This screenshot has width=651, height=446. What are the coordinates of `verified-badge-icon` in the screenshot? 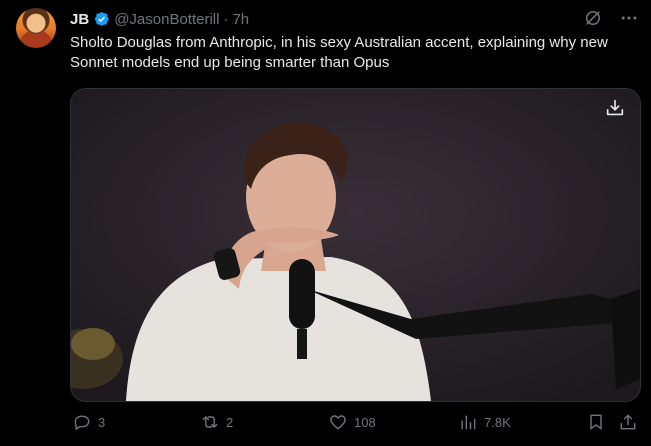 It's located at (102, 19).